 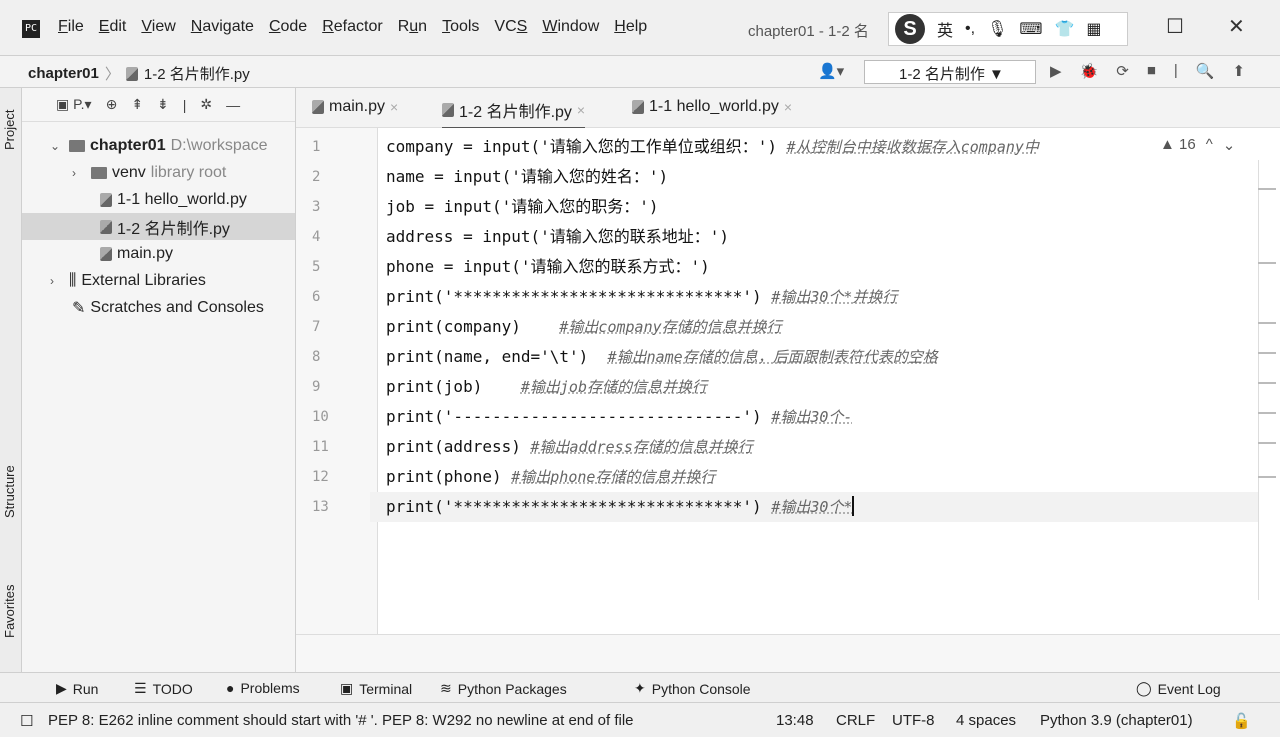 What do you see at coordinates (550, 477) in the screenshot?
I see `code-line: print(phone) #输出phone存储的信息并换行` at bounding box center [550, 477].